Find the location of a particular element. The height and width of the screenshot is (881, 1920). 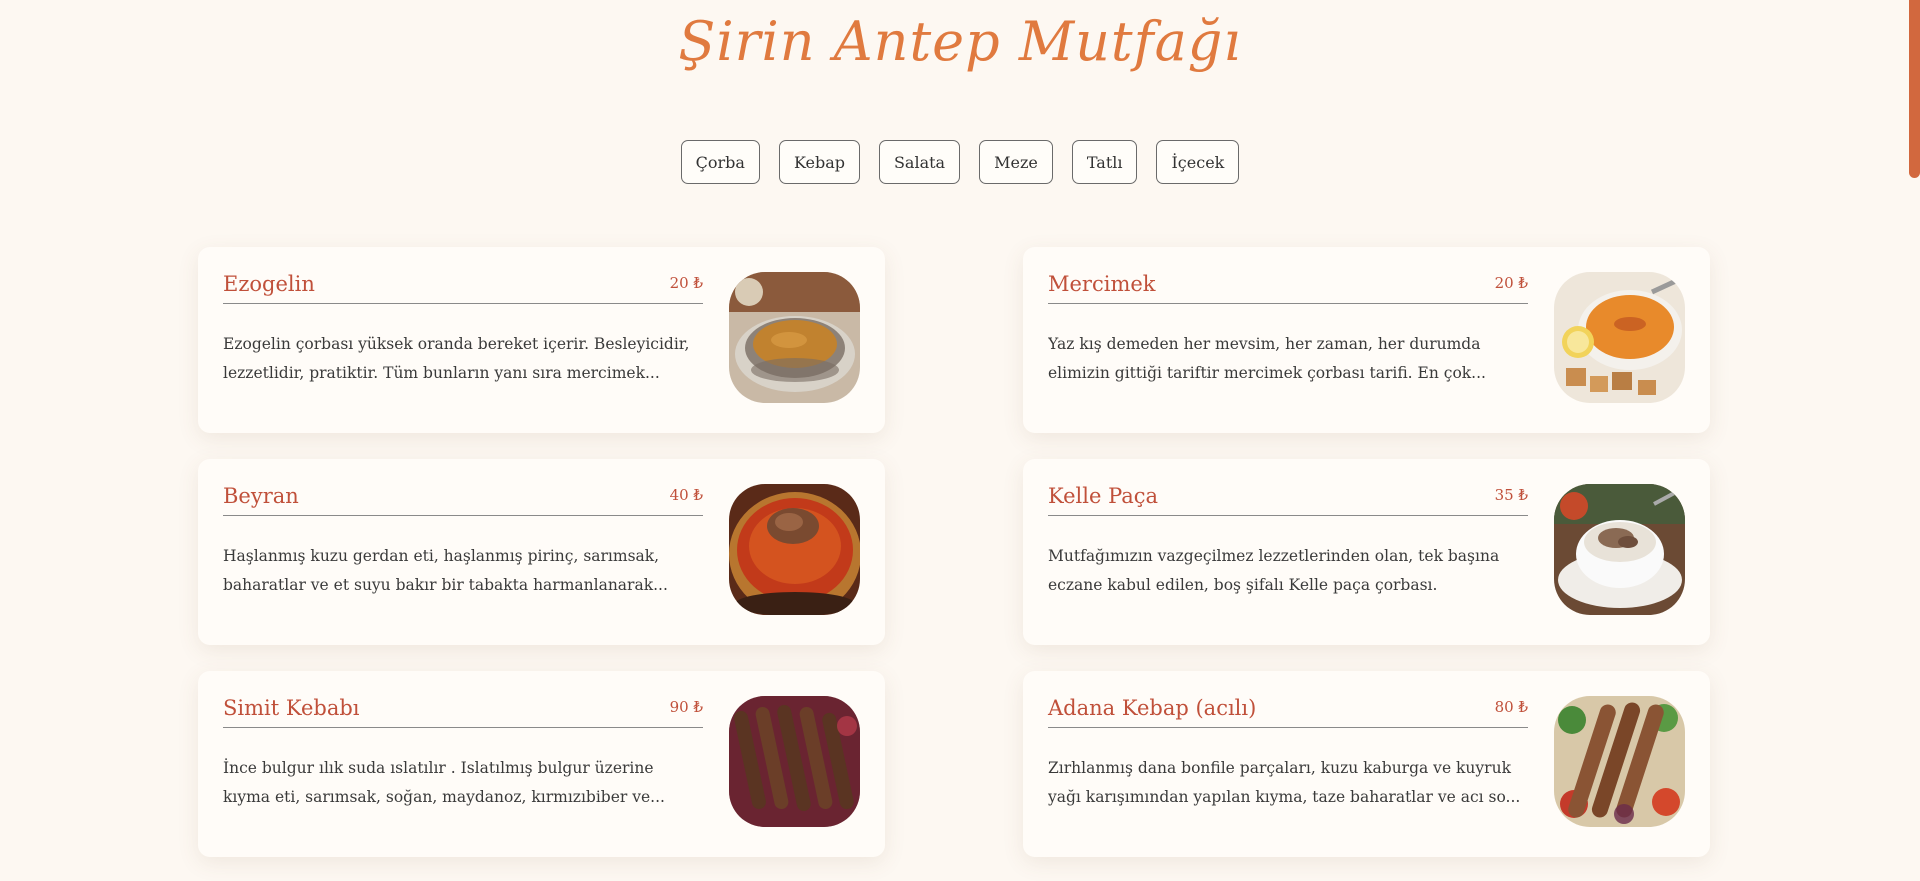

scrollbar-thumb is located at coordinates (1914, 89).